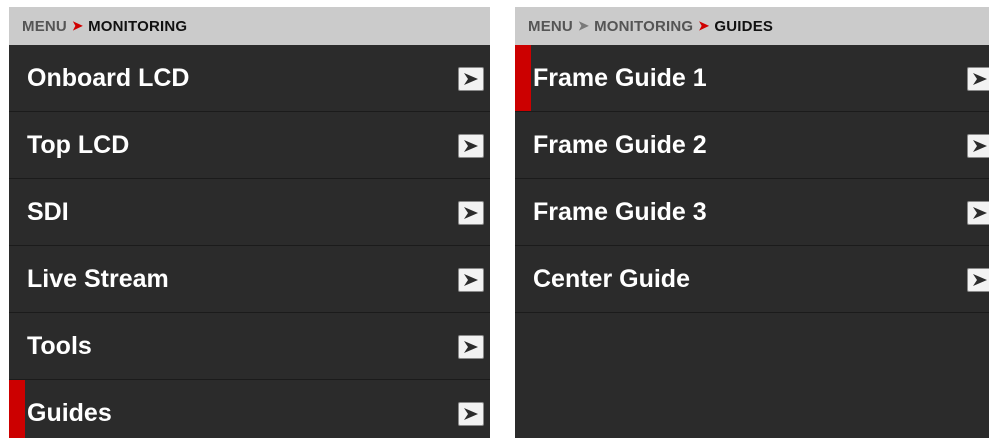  Describe the element at coordinates (48, 211) in the screenshot. I see `menu-item-label: SDI` at that location.